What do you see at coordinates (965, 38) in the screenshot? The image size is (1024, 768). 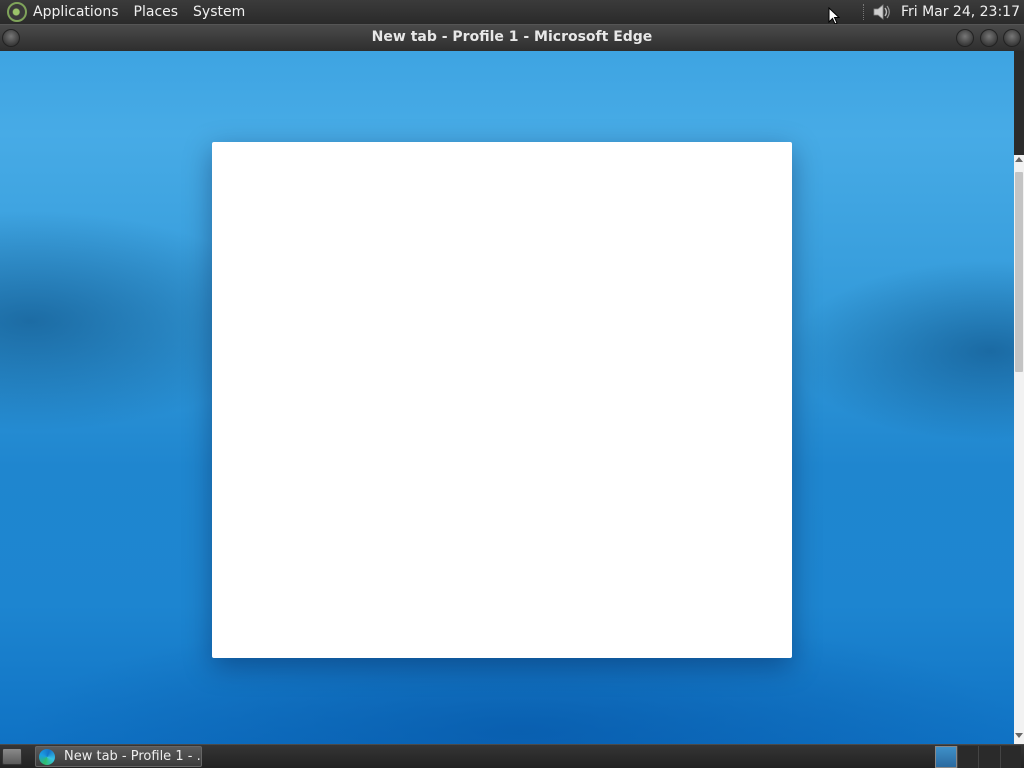 I see `minimize-button` at bounding box center [965, 38].